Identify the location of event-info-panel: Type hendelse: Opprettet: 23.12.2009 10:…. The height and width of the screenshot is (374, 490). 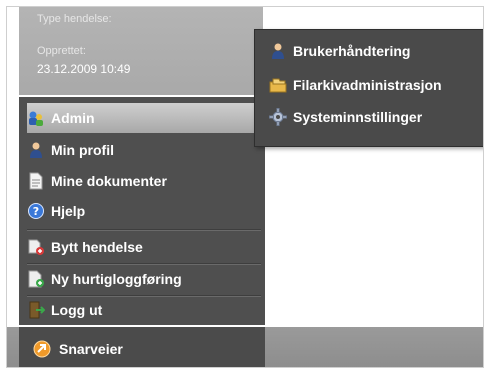
(141, 51).